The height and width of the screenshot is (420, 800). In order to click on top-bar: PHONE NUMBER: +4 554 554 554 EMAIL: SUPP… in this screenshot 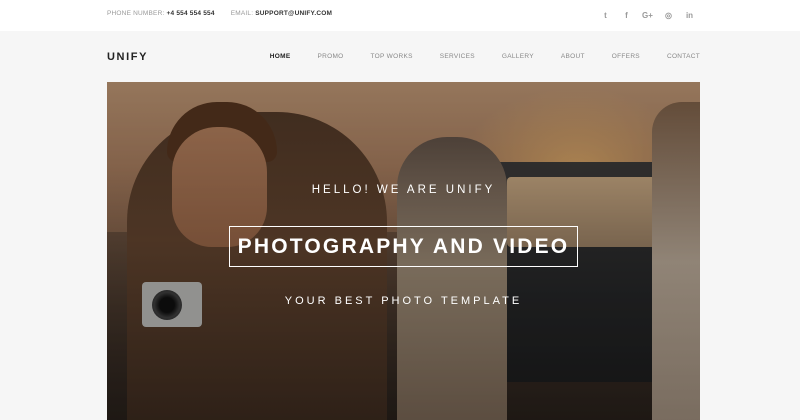, I will do `click(400, 15)`.